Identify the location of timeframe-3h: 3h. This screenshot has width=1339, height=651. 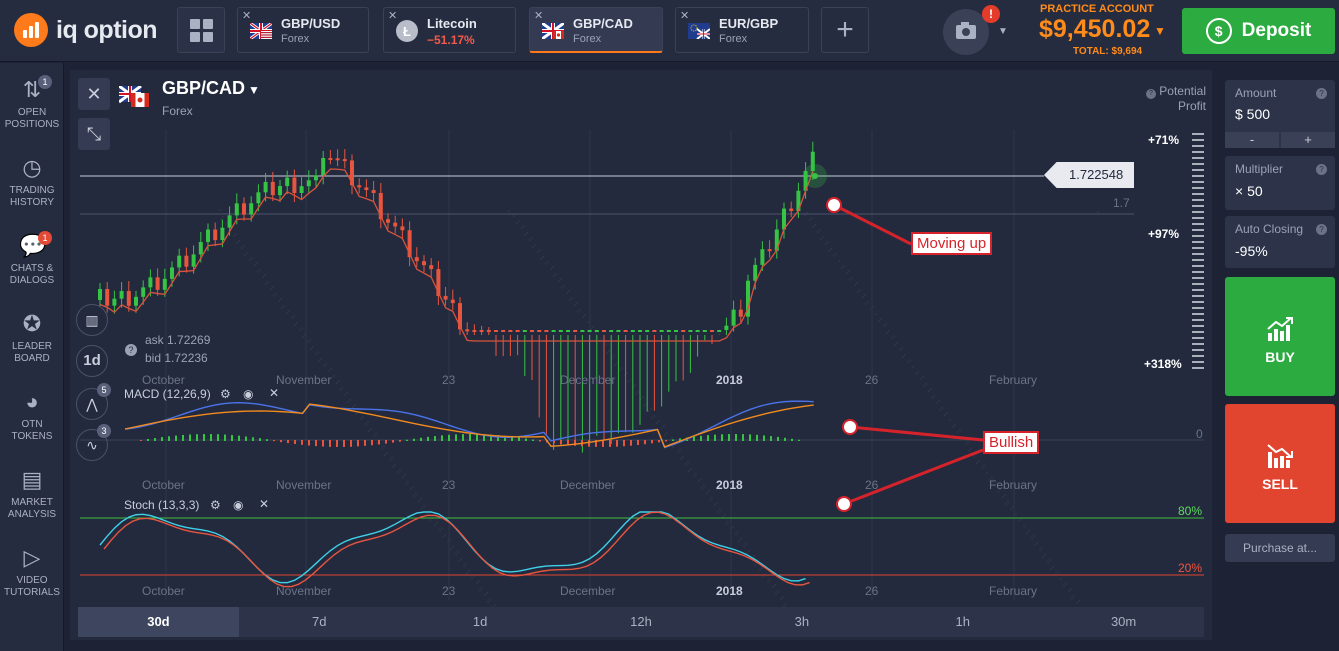
(801, 622).